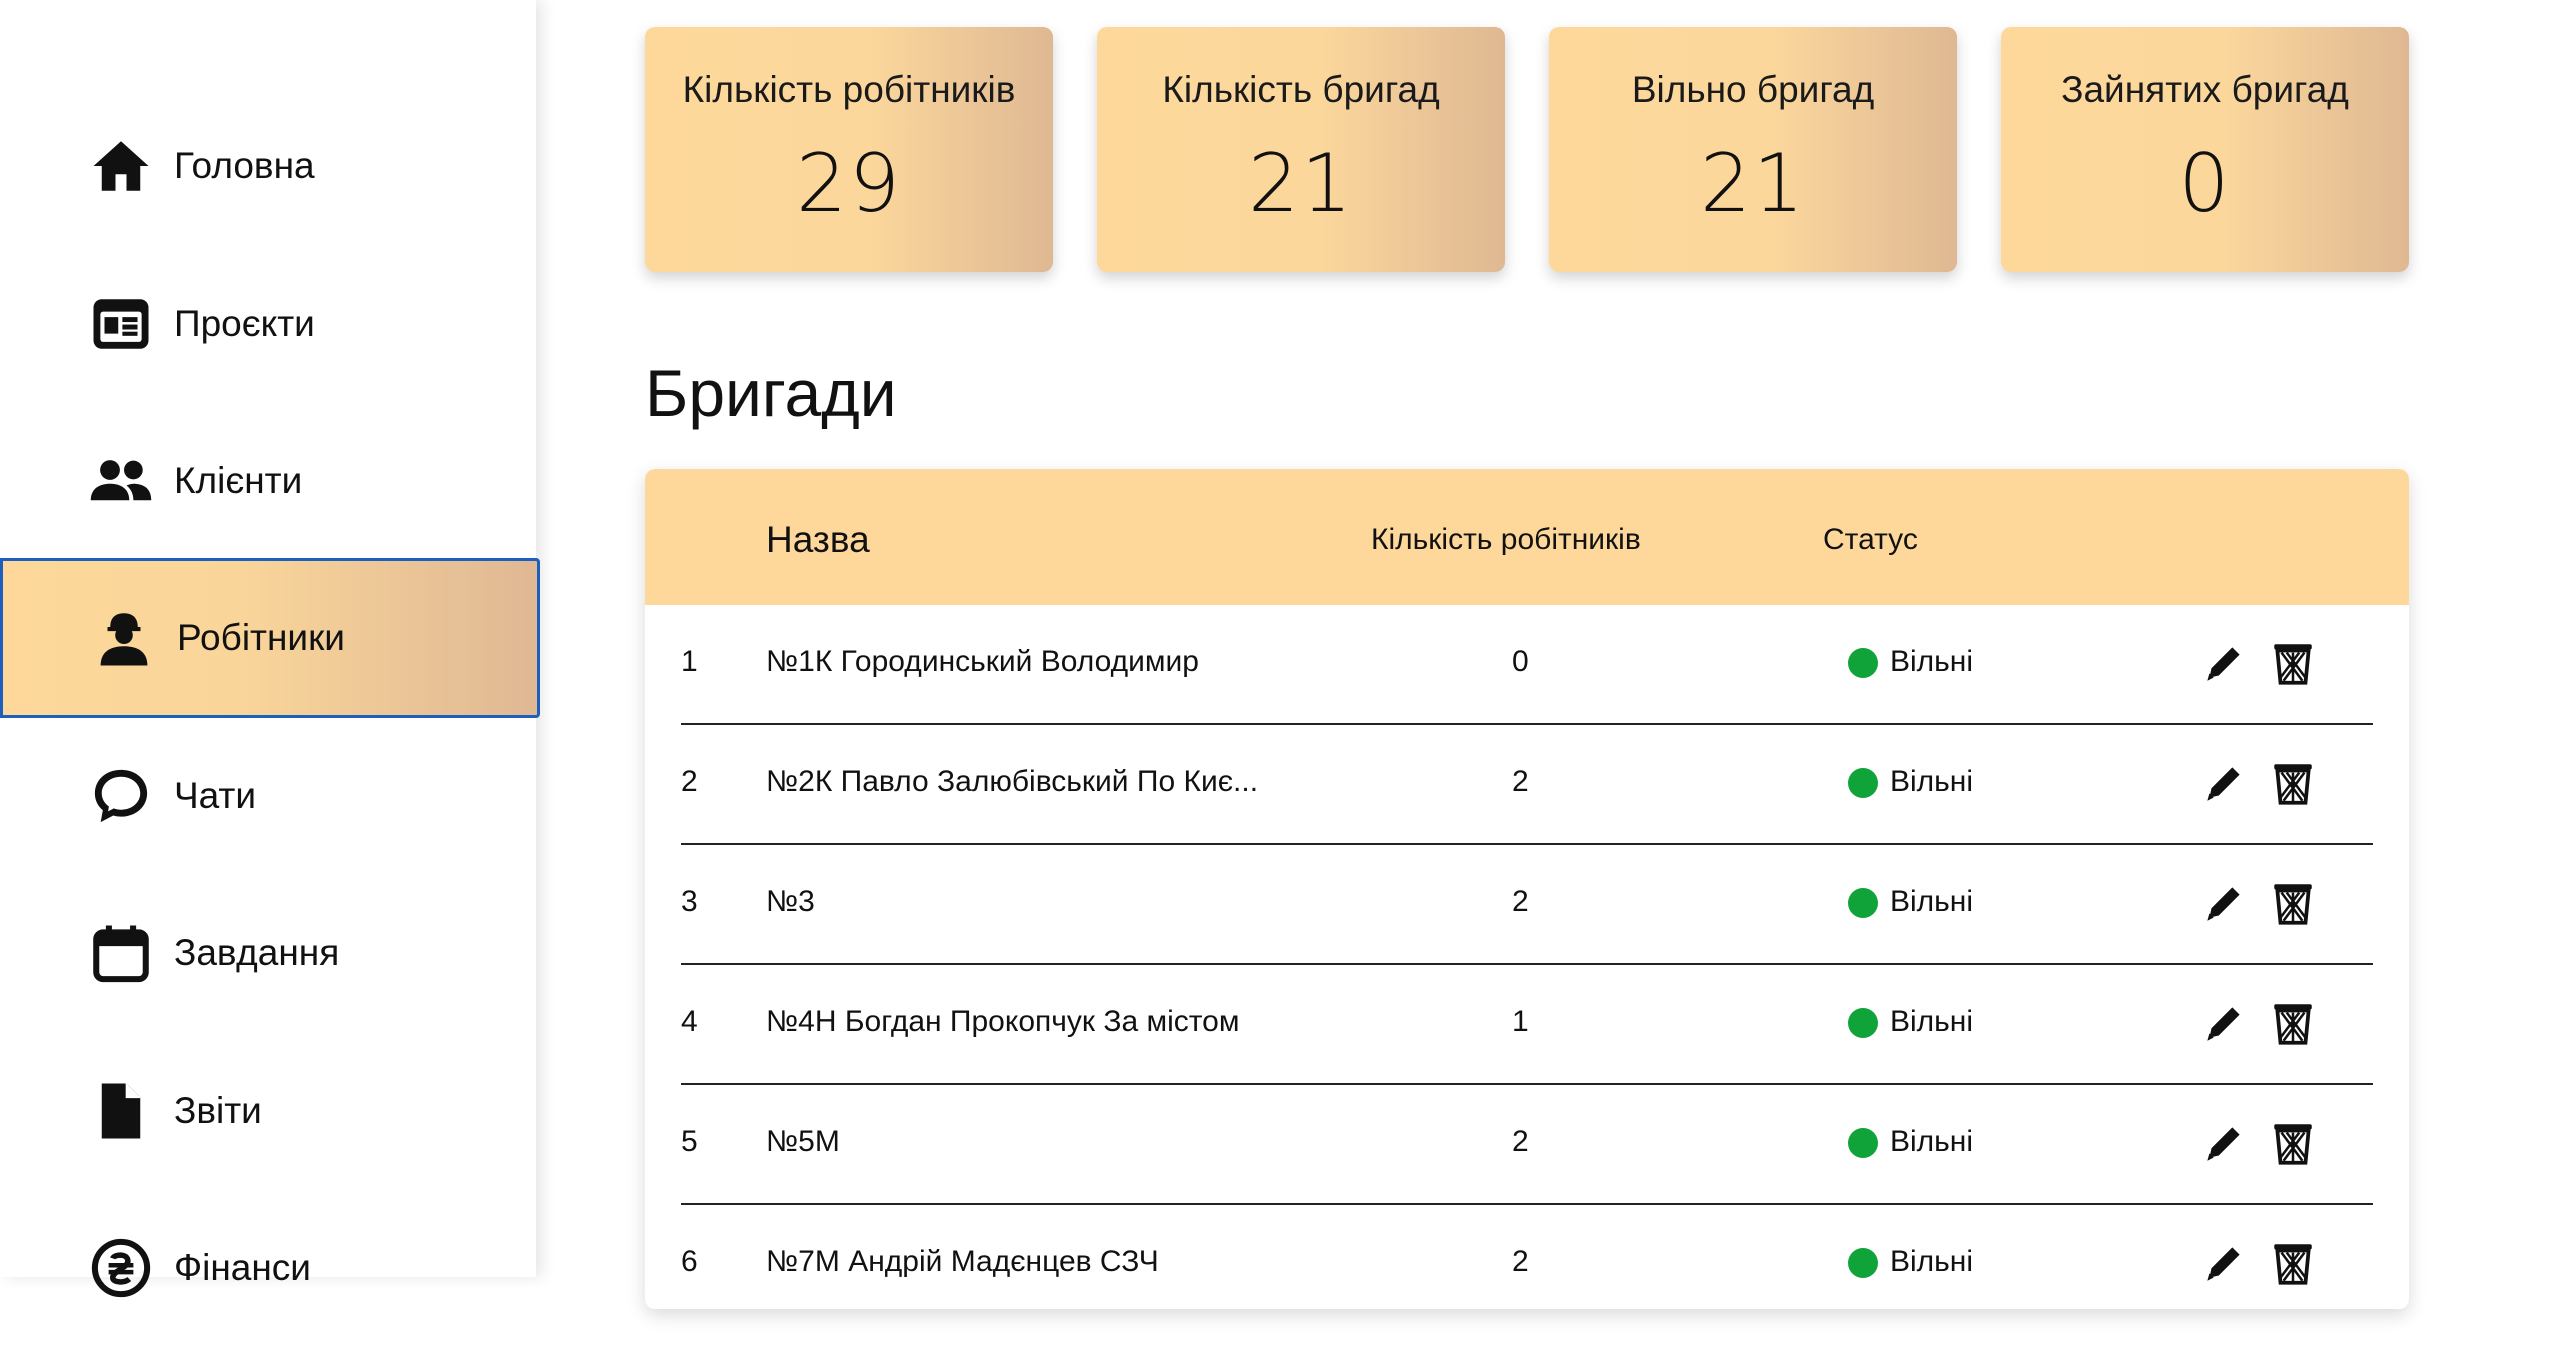  I want to click on sidebar-item-workers: Робітники, so click(270, 638).